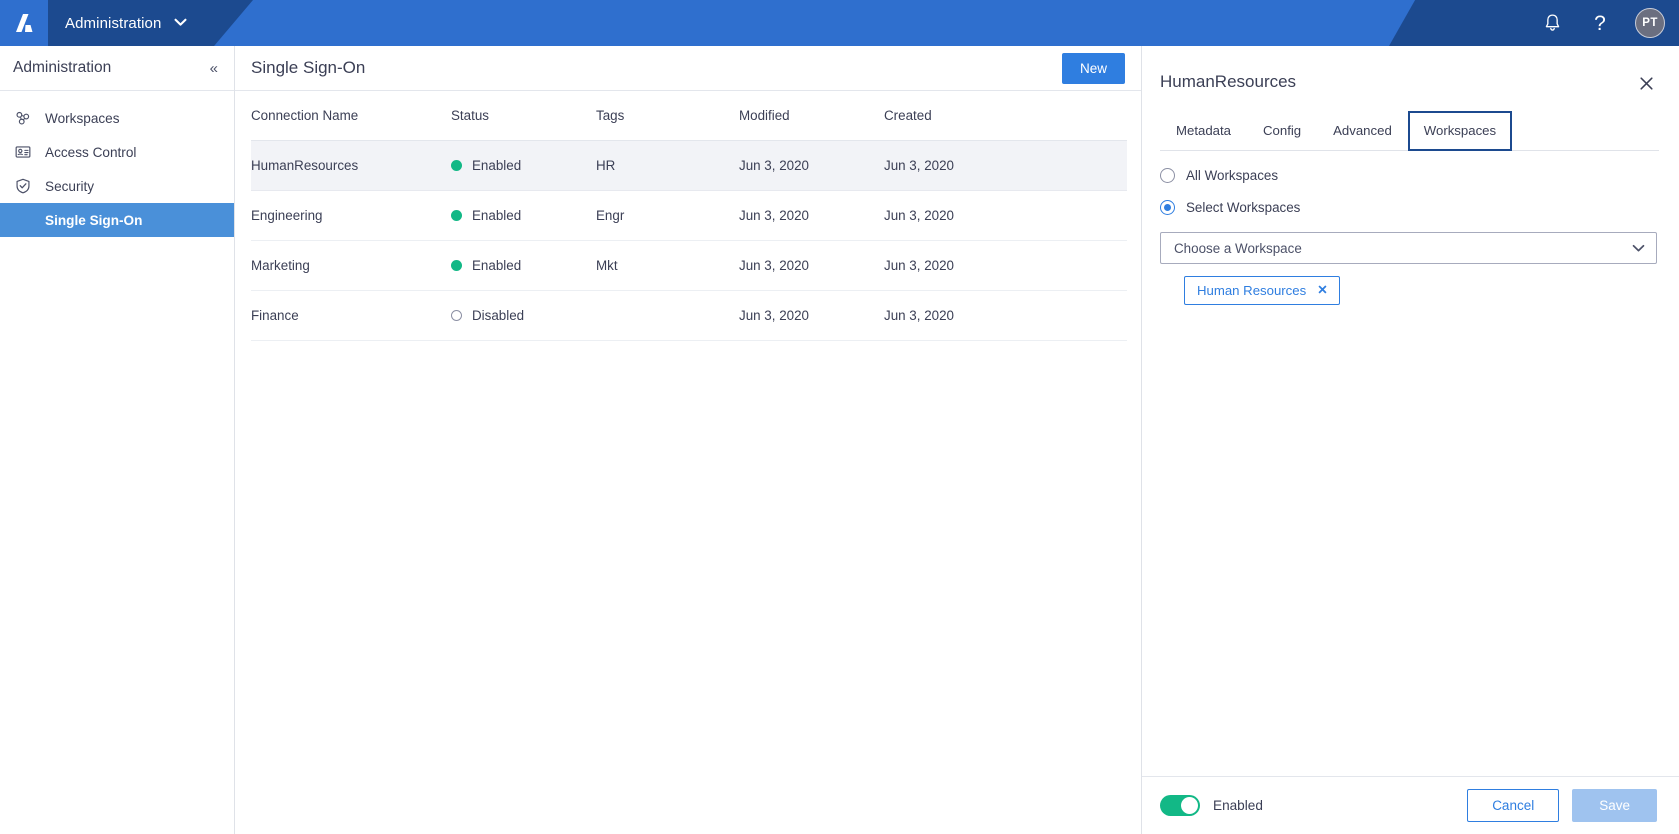  What do you see at coordinates (94, 220) in the screenshot?
I see `sidebar-subitem-label: Single Sign-On` at bounding box center [94, 220].